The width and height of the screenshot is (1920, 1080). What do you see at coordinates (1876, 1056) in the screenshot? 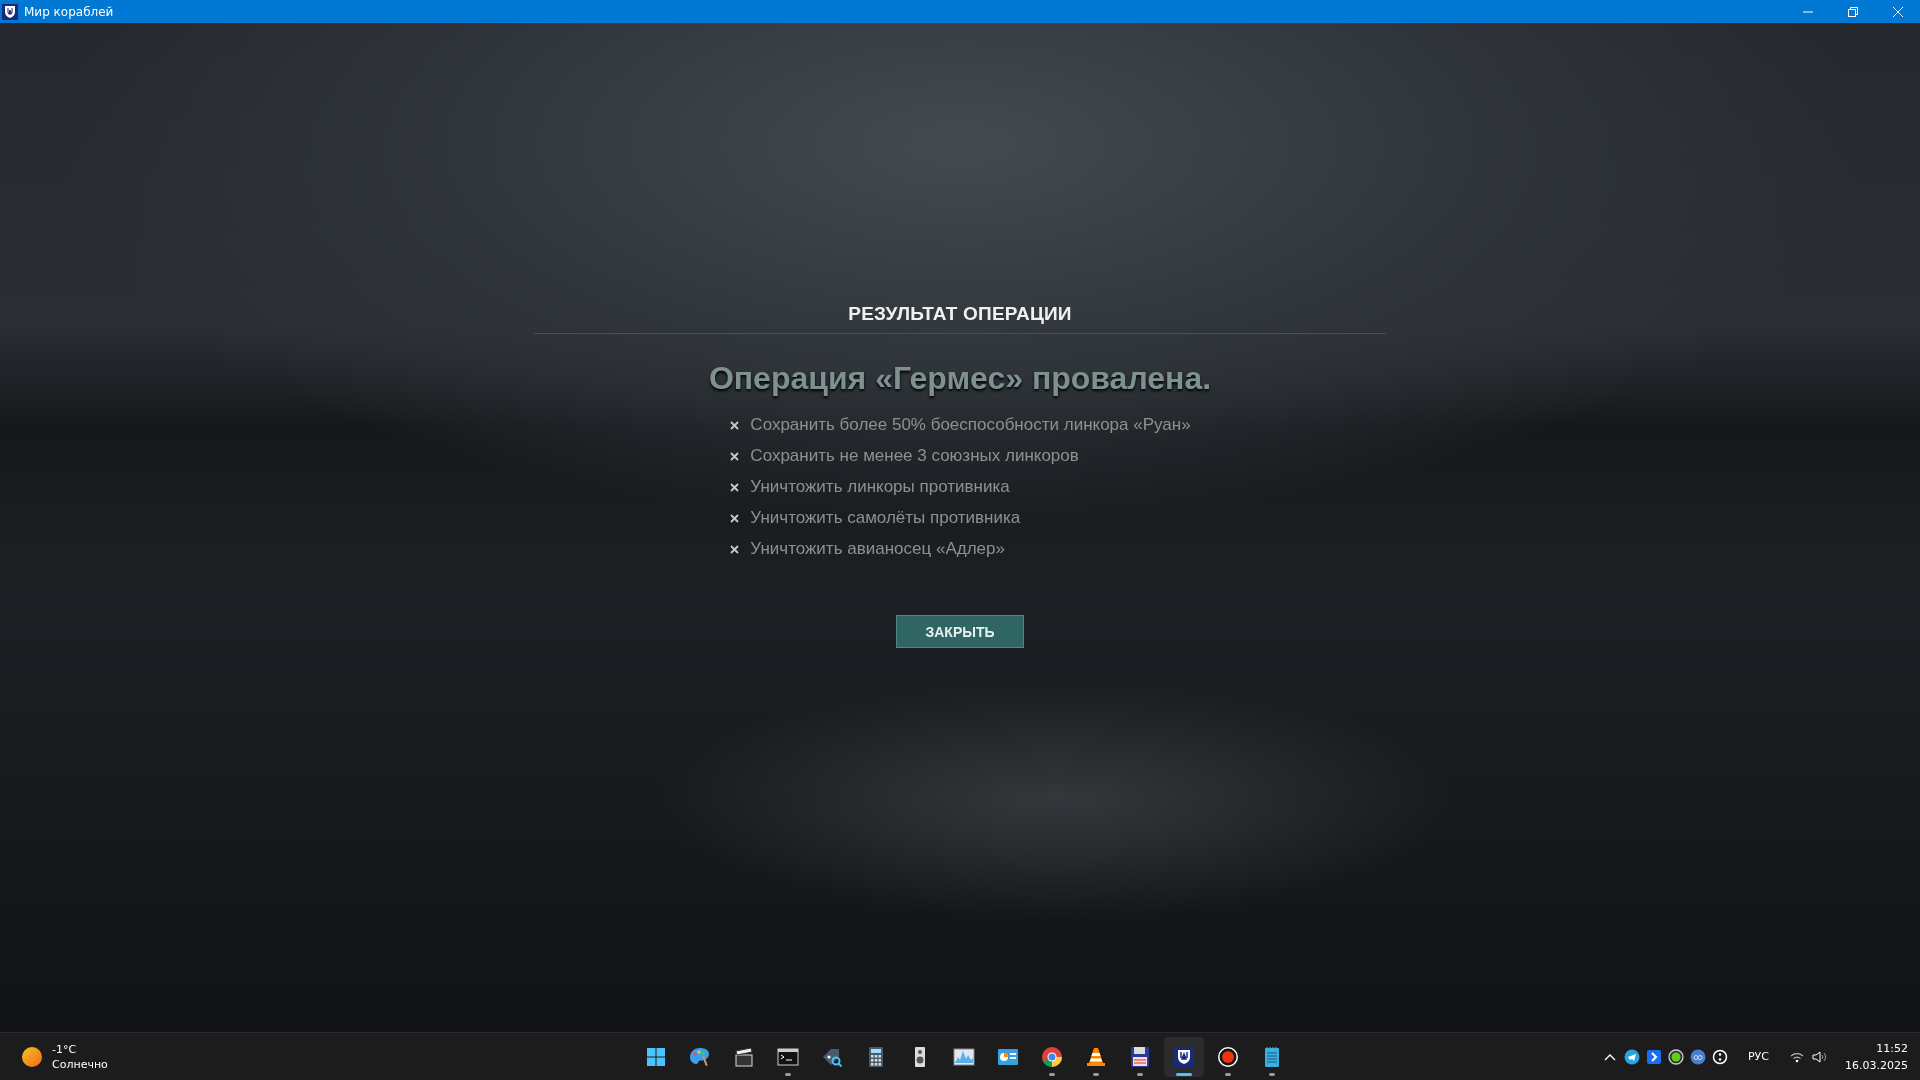
I see `clock: 11:52 16.03.2025` at bounding box center [1876, 1056].